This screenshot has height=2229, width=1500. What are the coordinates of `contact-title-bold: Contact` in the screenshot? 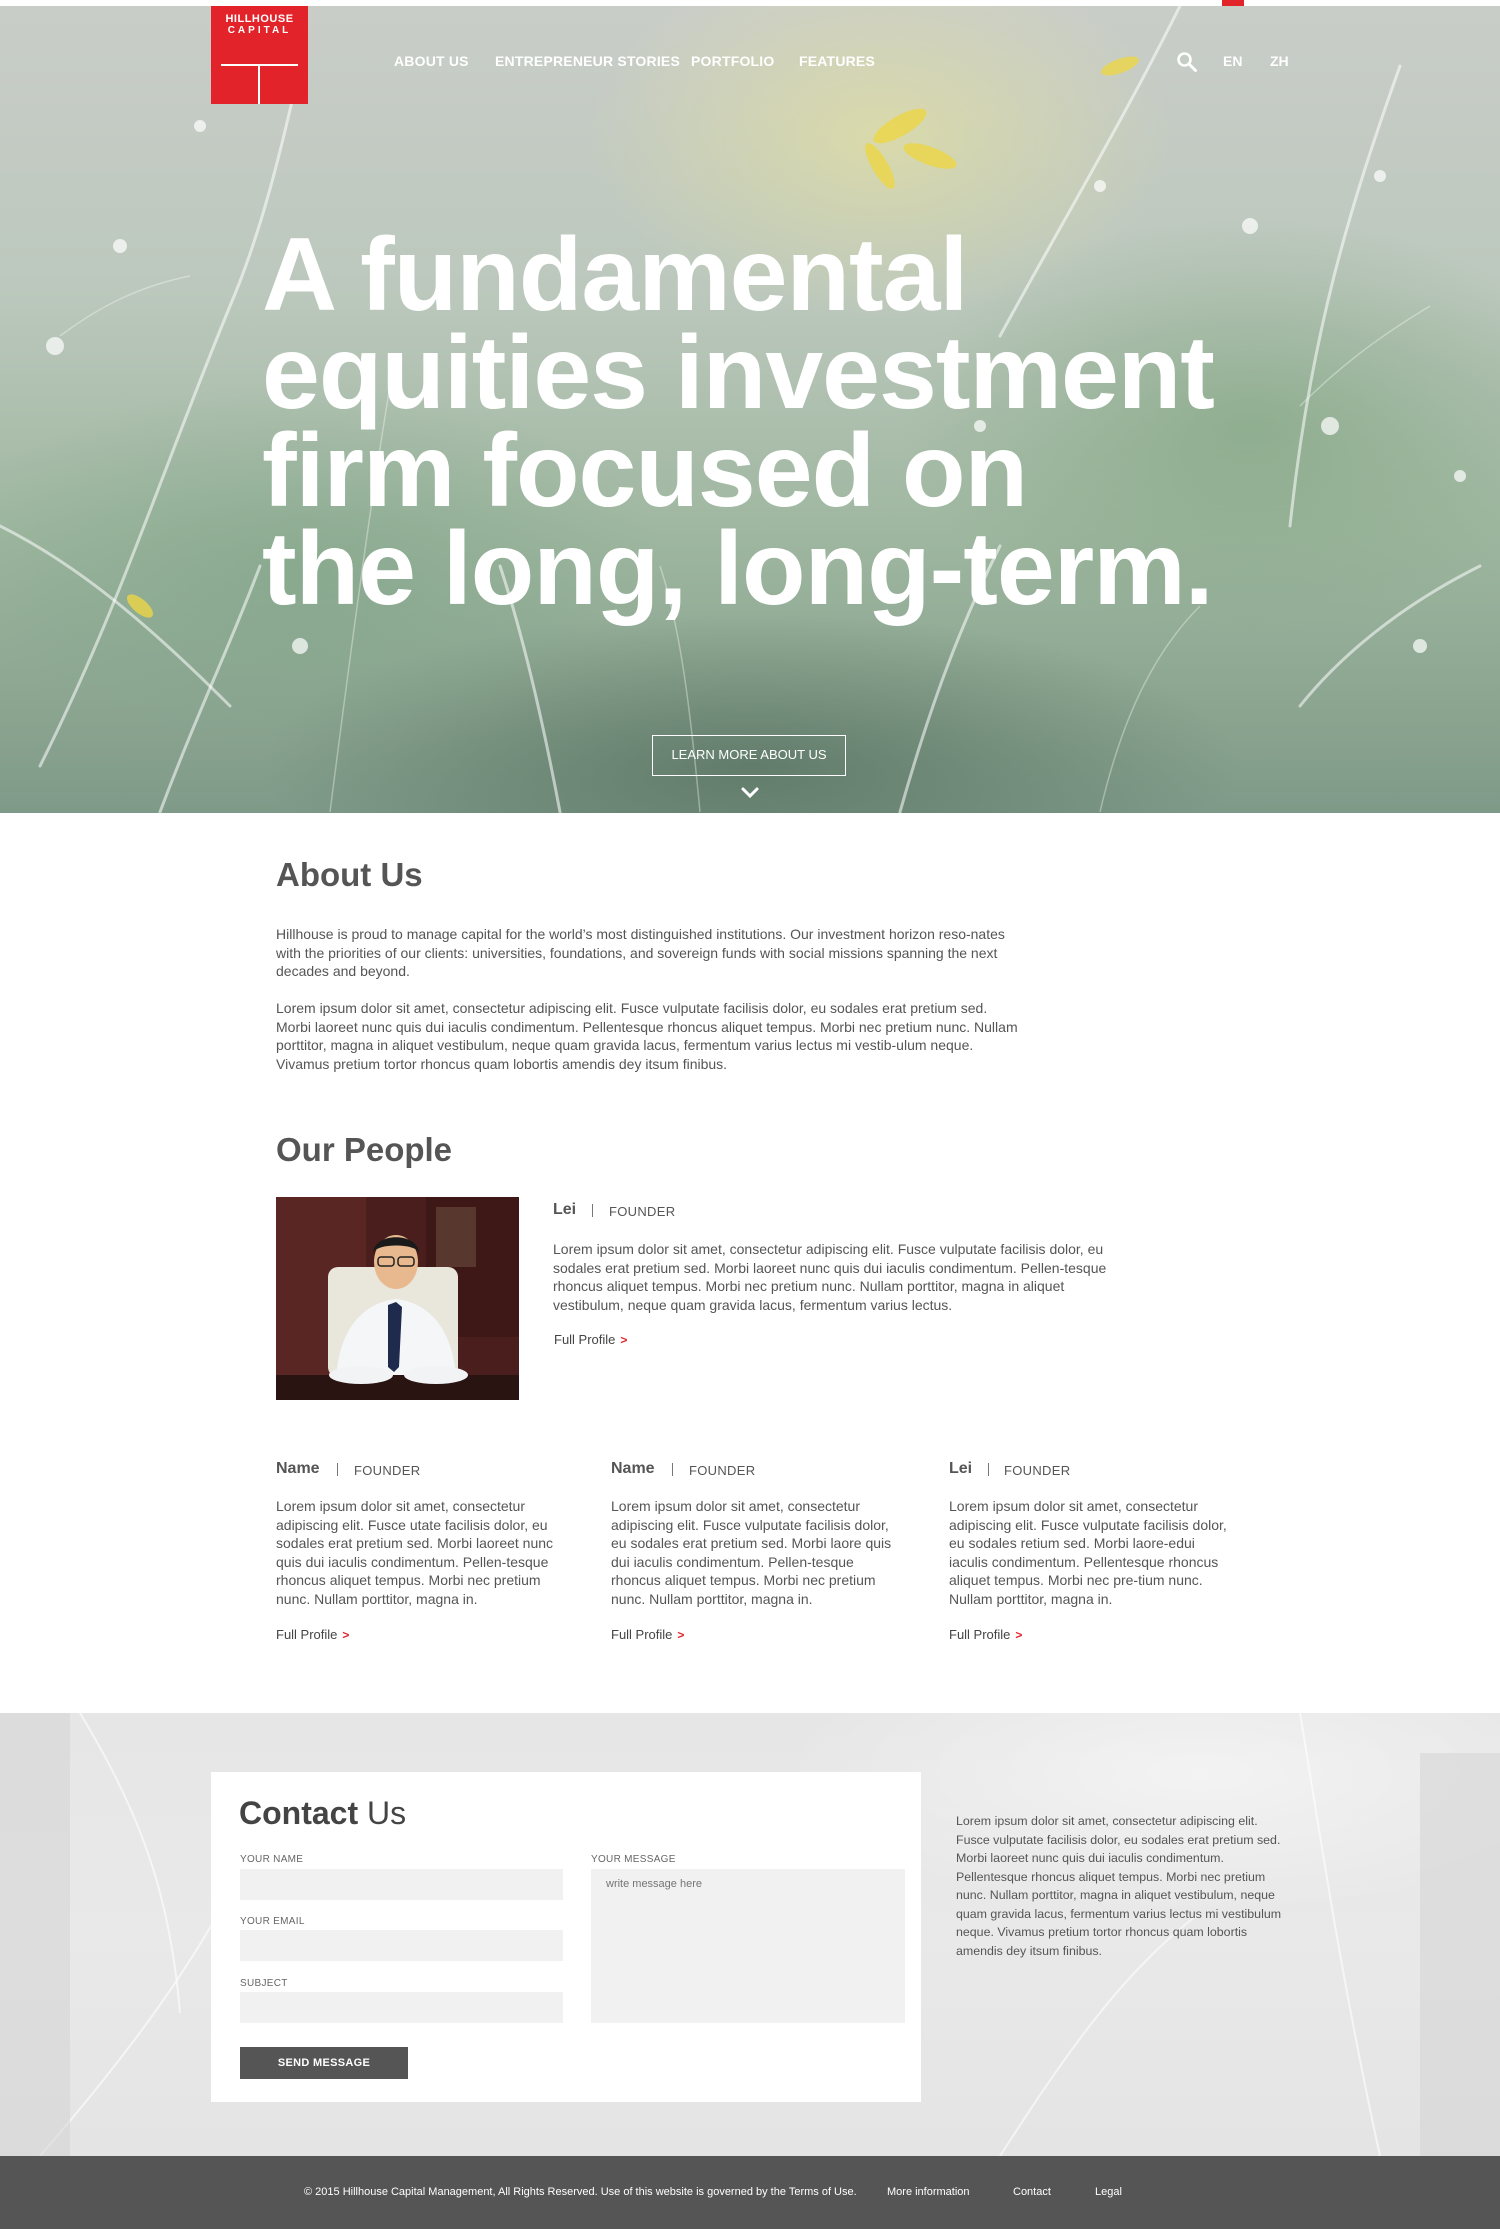 It's located at (299, 1813).